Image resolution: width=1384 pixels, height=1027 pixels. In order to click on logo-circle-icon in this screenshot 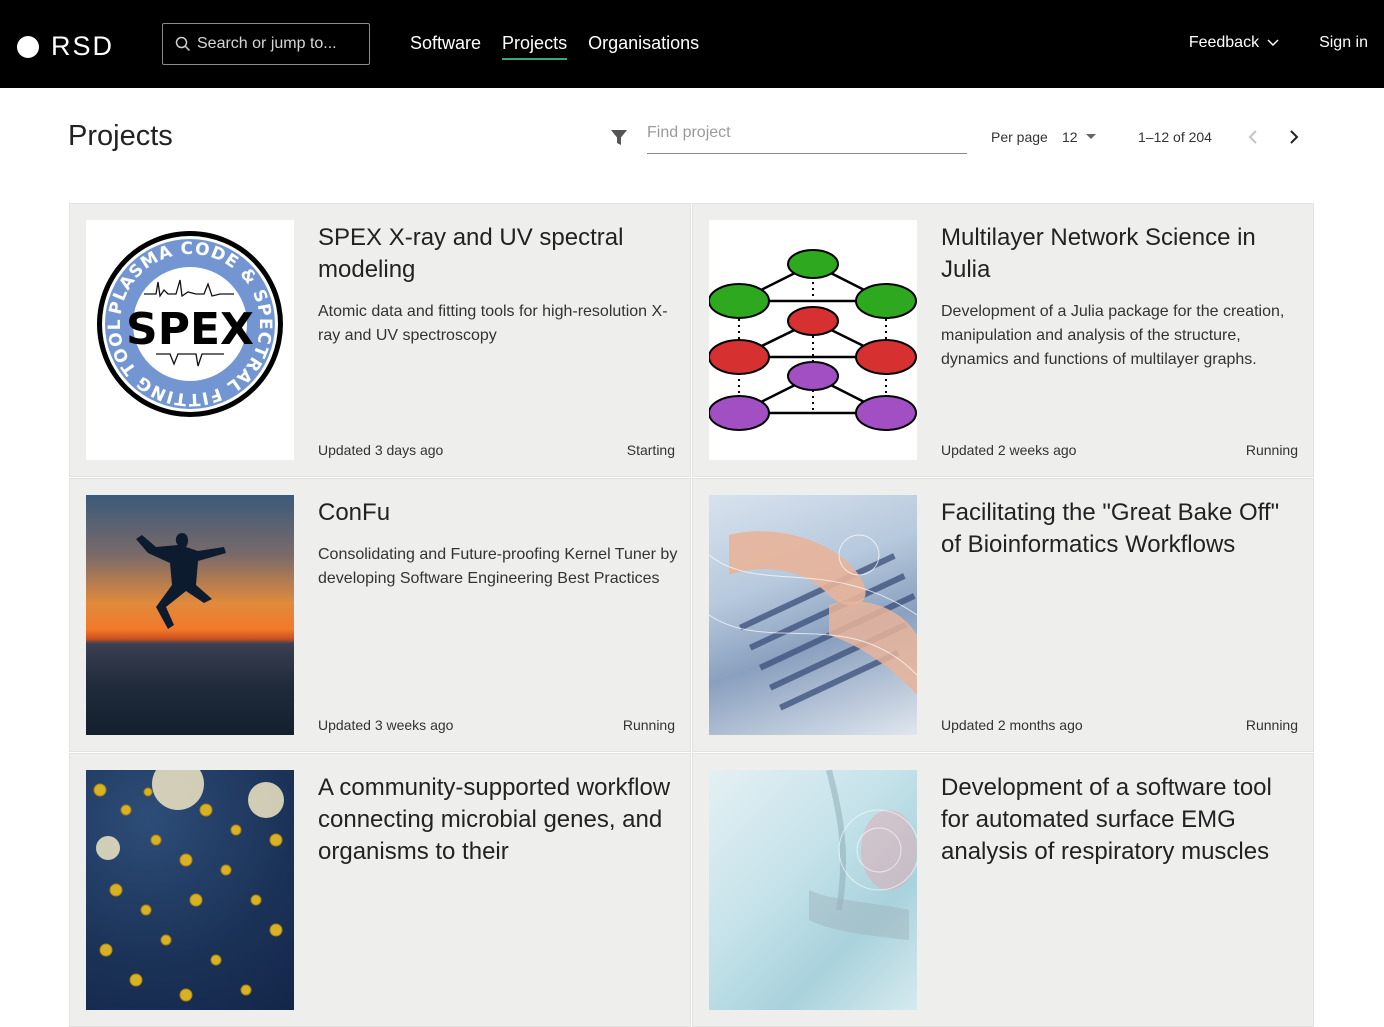, I will do `click(28, 46)`.